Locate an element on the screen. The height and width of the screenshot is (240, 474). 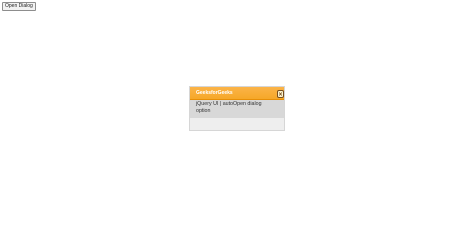
open-dialog-button: Open Dialog is located at coordinates (19, 6).